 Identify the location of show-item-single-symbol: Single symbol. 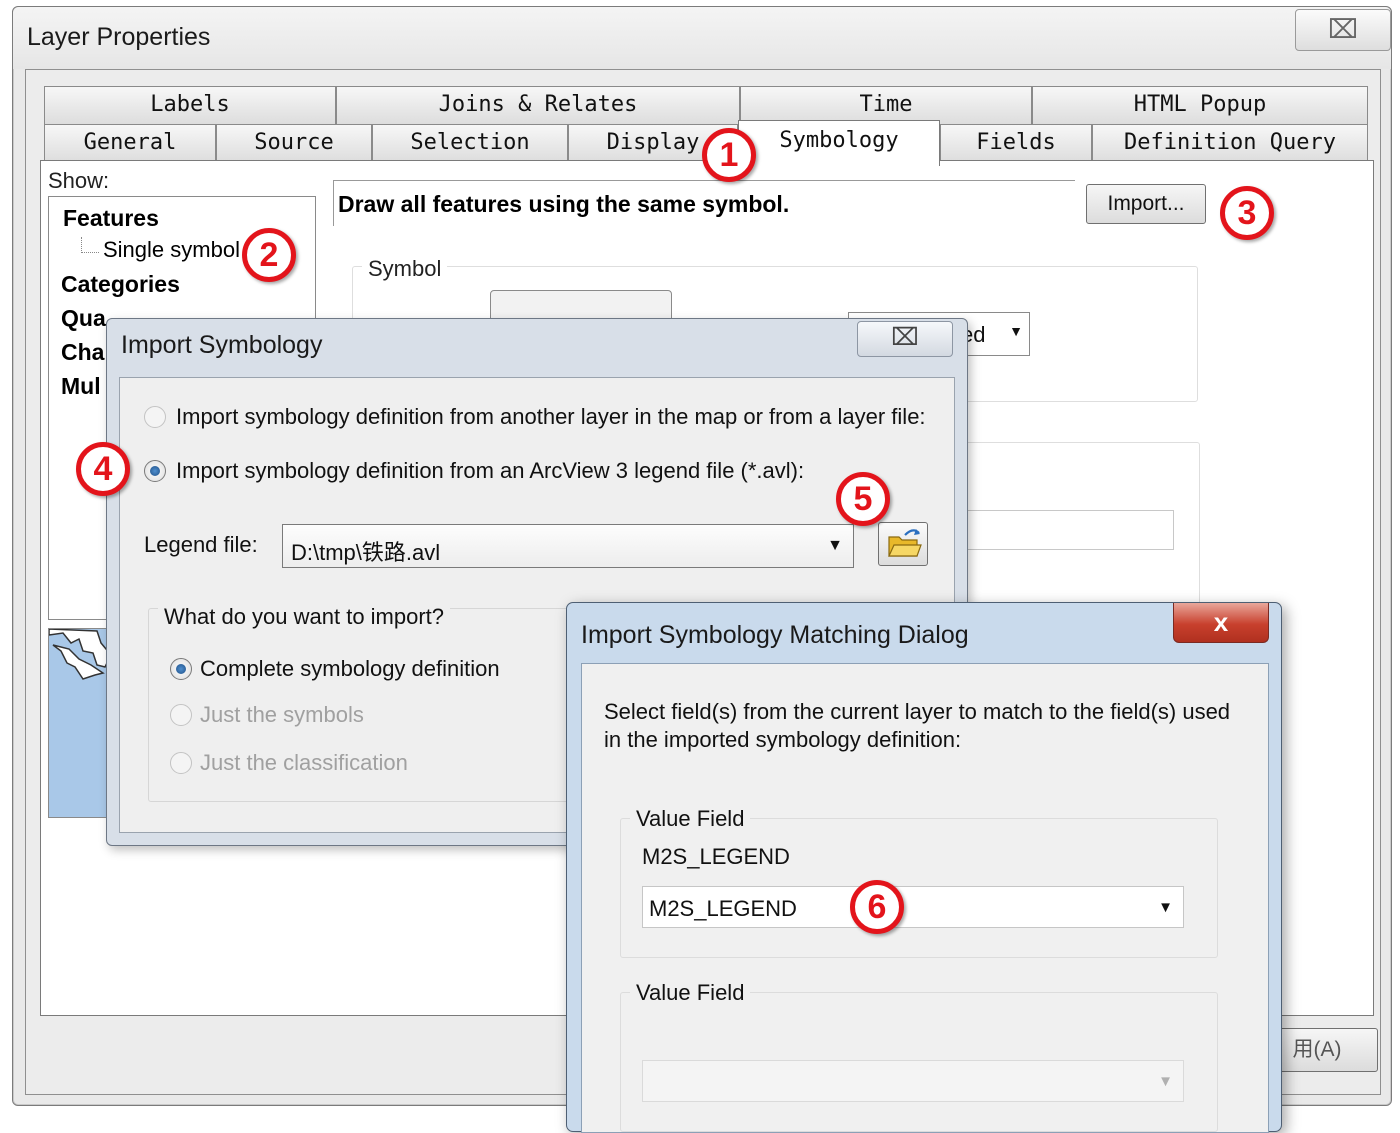
(171, 250).